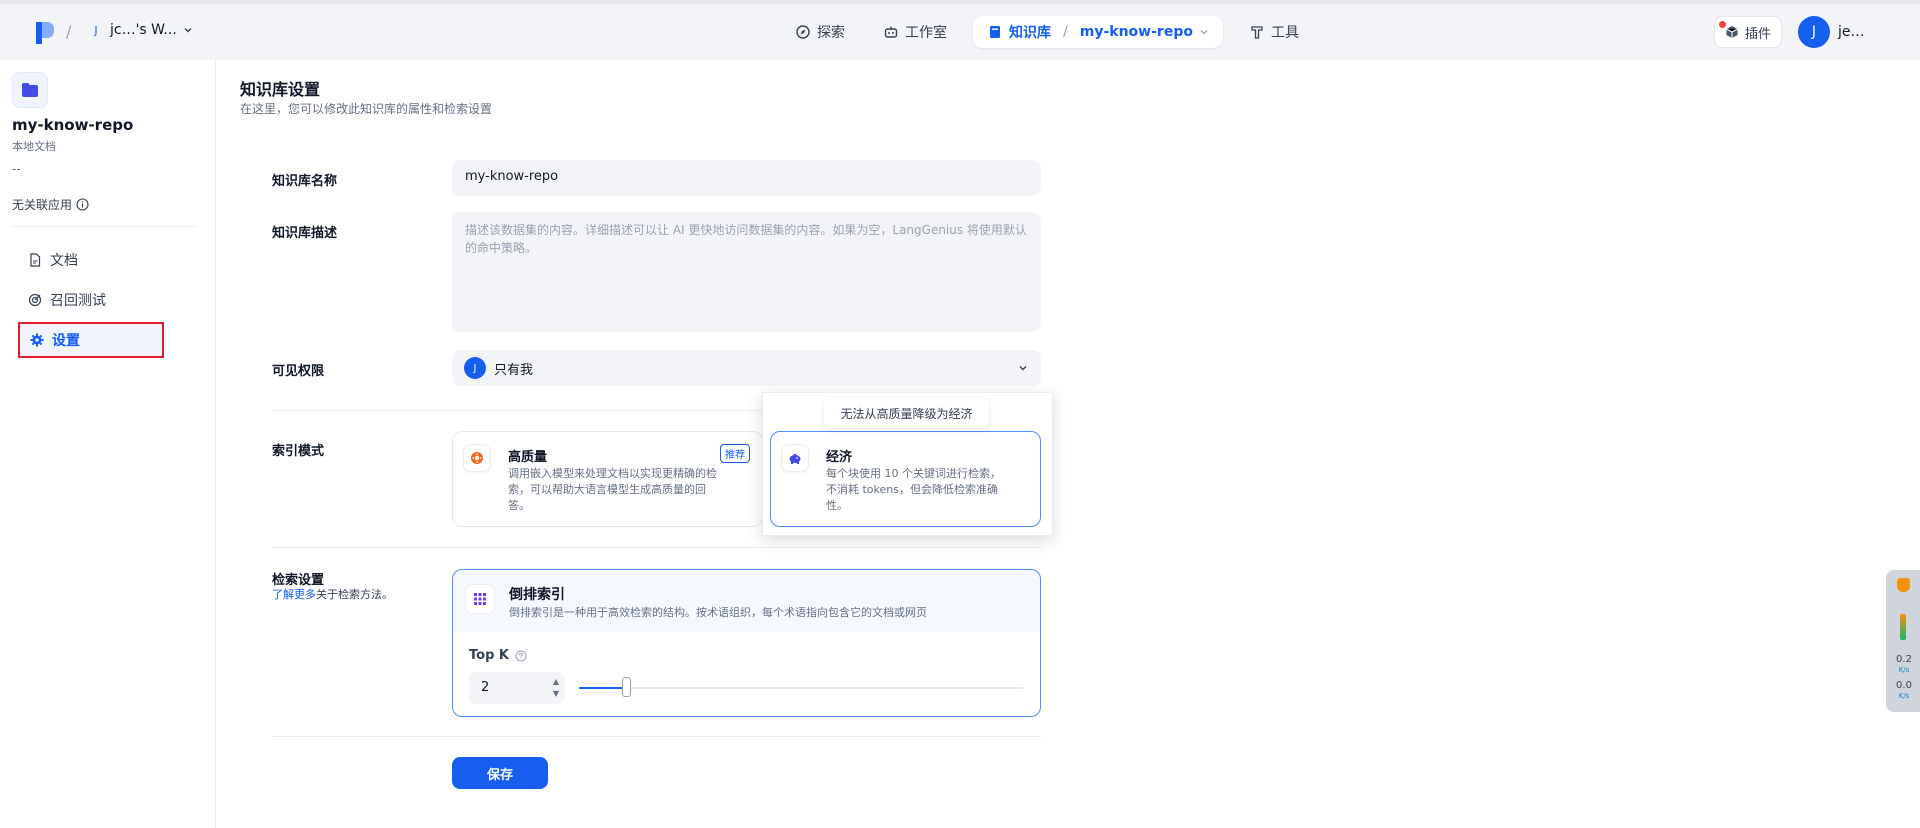 The height and width of the screenshot is (828, 1920). What do you see at coordinates (801, 688) in the screenshot?
I see `top-k-slider-track` at bounding box center [801, 688].